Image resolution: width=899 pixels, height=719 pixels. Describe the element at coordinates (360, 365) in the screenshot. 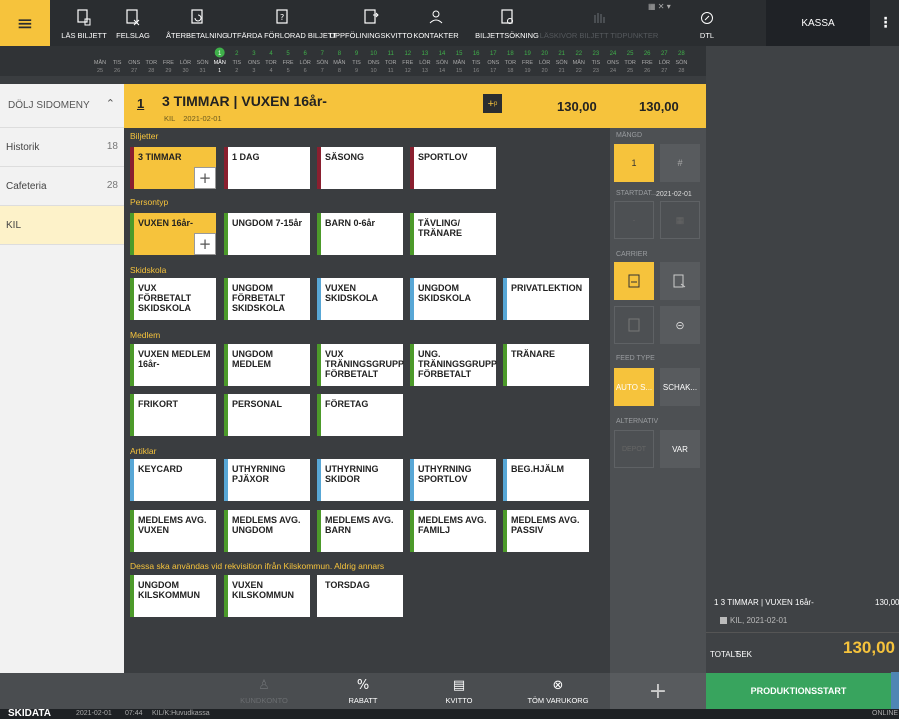

I see `medlem-tile: VUX TRÄNINGSGRUPP FÖRBETALT` at that location.